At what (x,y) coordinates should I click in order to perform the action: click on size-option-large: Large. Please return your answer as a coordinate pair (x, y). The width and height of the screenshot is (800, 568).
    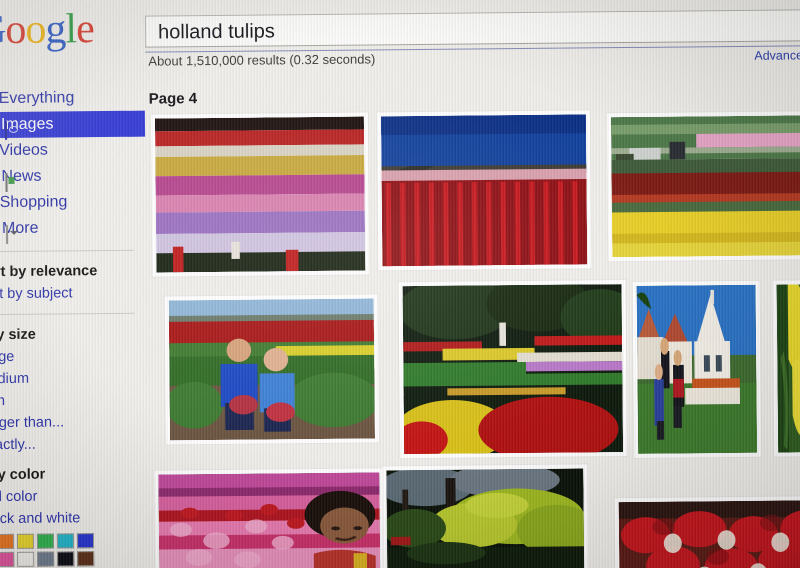
    Looking at the image, I should click on (73, 357).